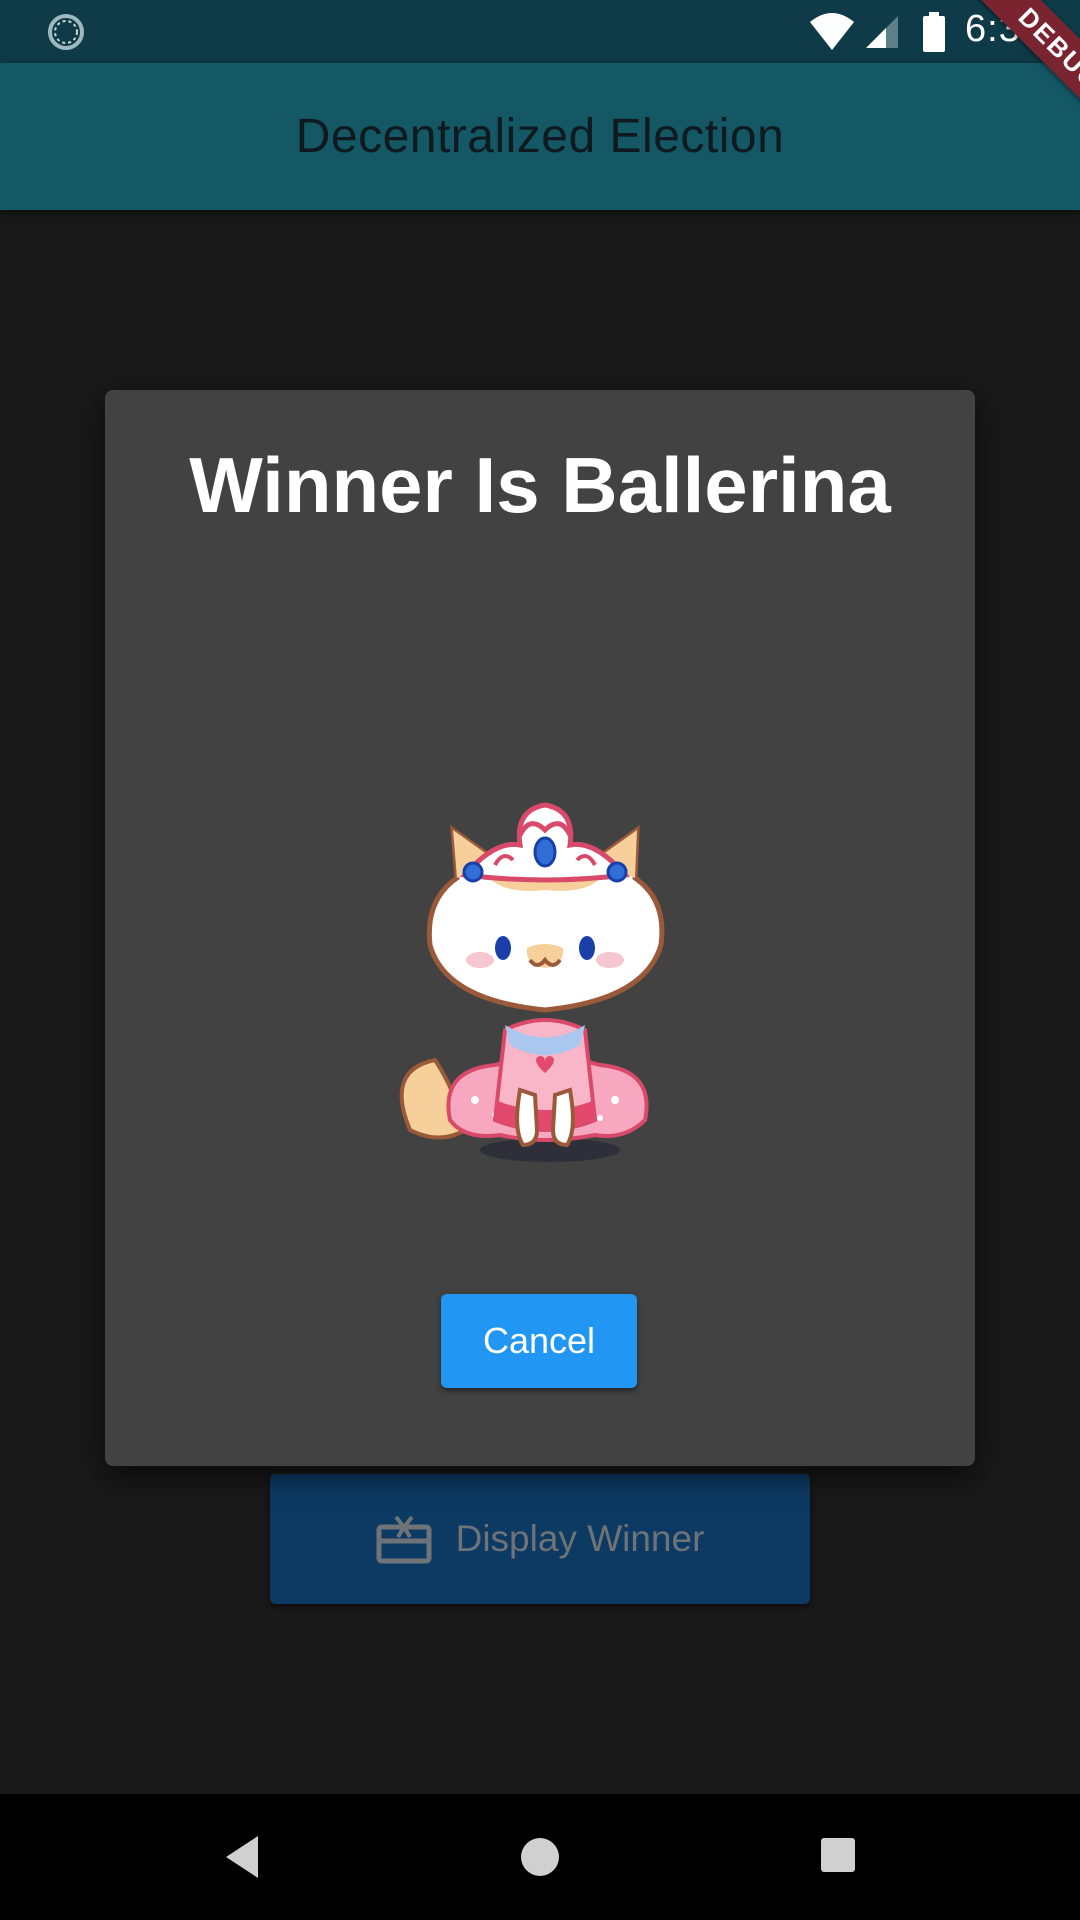  Describe the element at coordinates (532, 982) in the screenshot. I see `ballerina-cat-illustration` at that location.